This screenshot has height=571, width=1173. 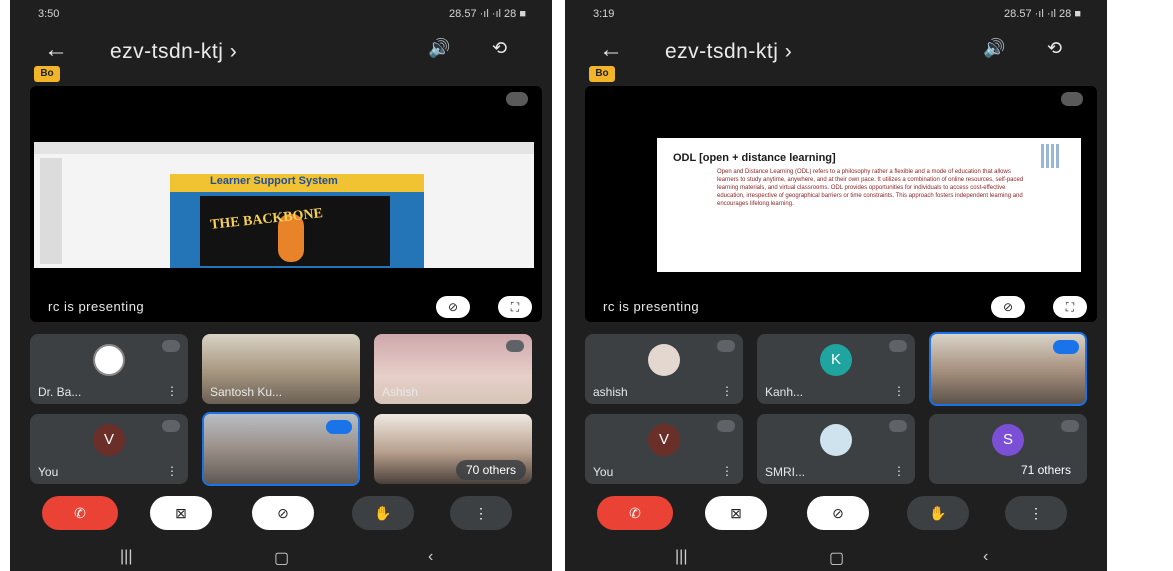 I want to click on participant-tile: Dr. Ba... ⋮, so click(x=109, y=369).